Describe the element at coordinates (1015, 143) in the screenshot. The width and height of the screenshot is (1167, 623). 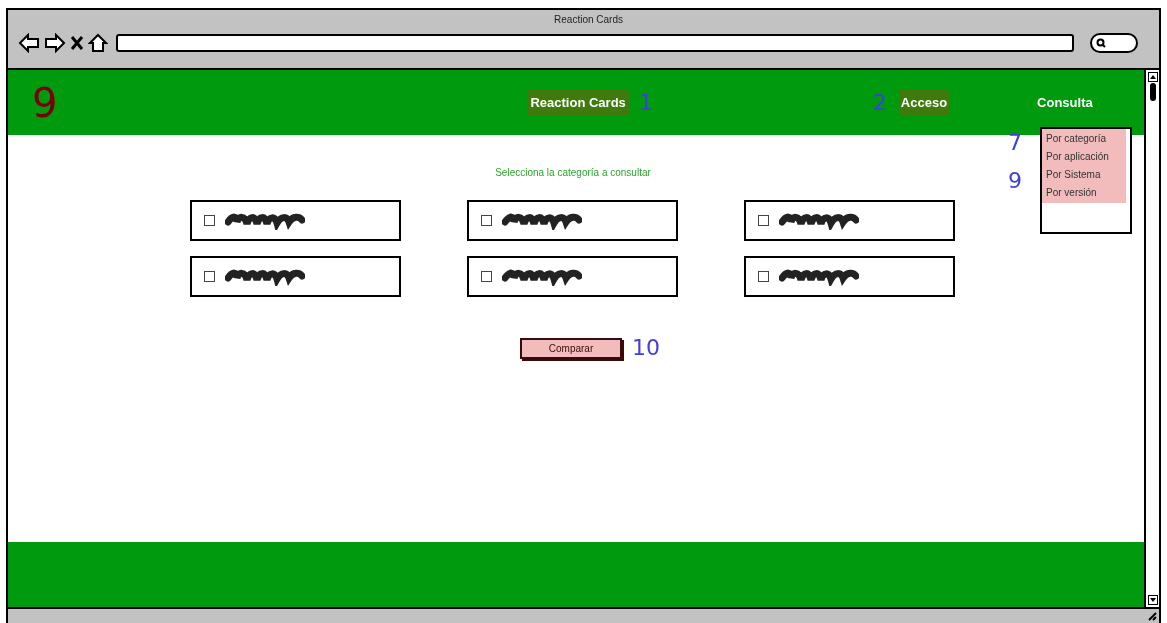
I see `annotation-number: 7` at that location.